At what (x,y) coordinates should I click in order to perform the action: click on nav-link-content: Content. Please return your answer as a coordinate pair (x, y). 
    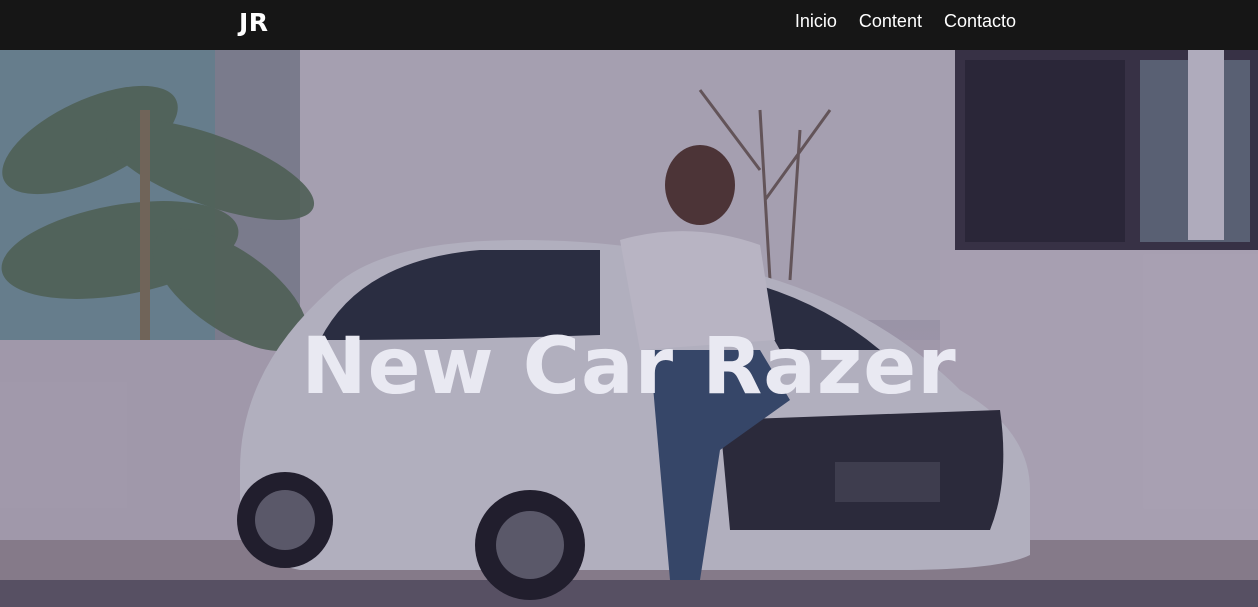
    Looking at the image, I should click on (890, 21).